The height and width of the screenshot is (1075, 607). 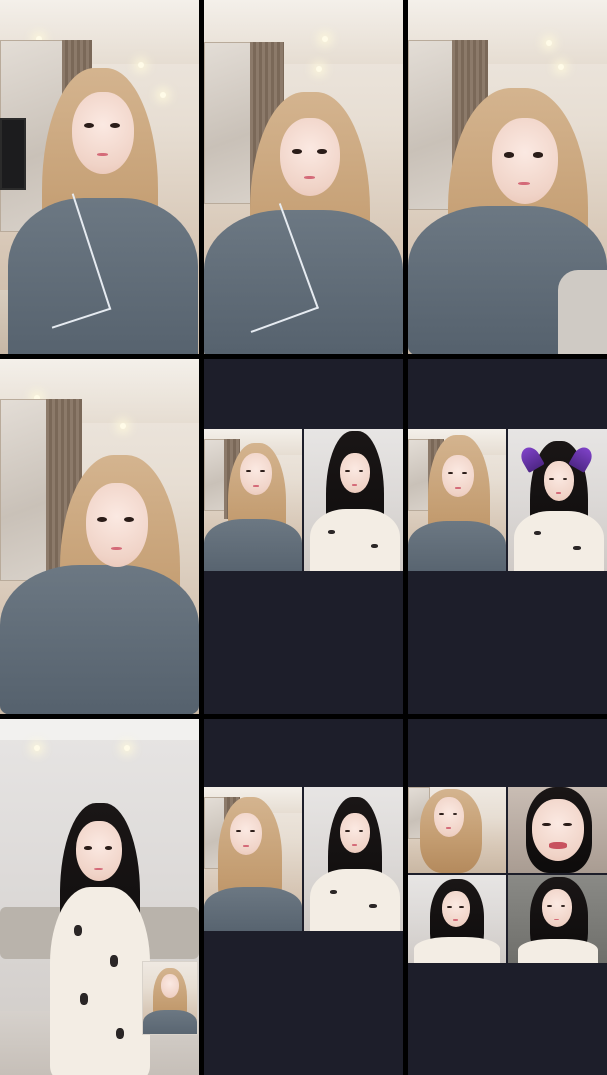 I want to click on picture-in-picture-view, so click(x=170, y=998).